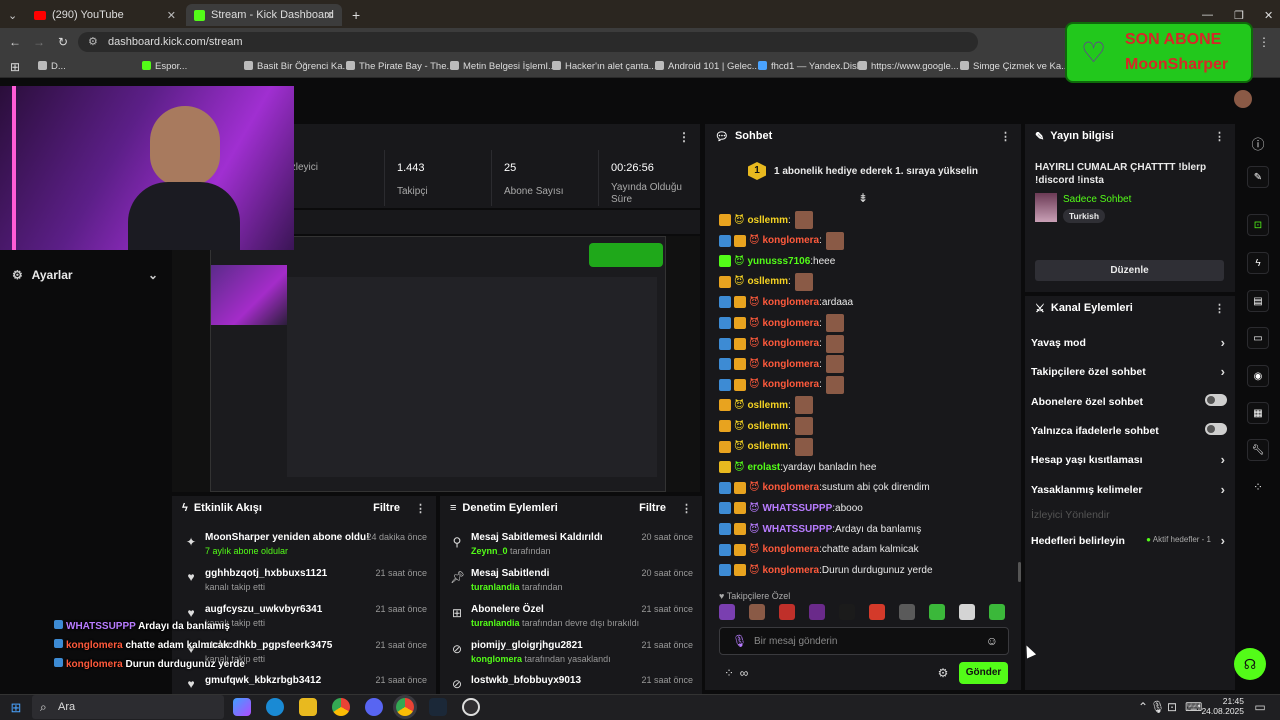 Image resolution: width=1280 pixels, height=720 pixels. Describe the element at coordinates (12, 15) in the screenshot. I see `tab-list-button: ⌄` at that location.